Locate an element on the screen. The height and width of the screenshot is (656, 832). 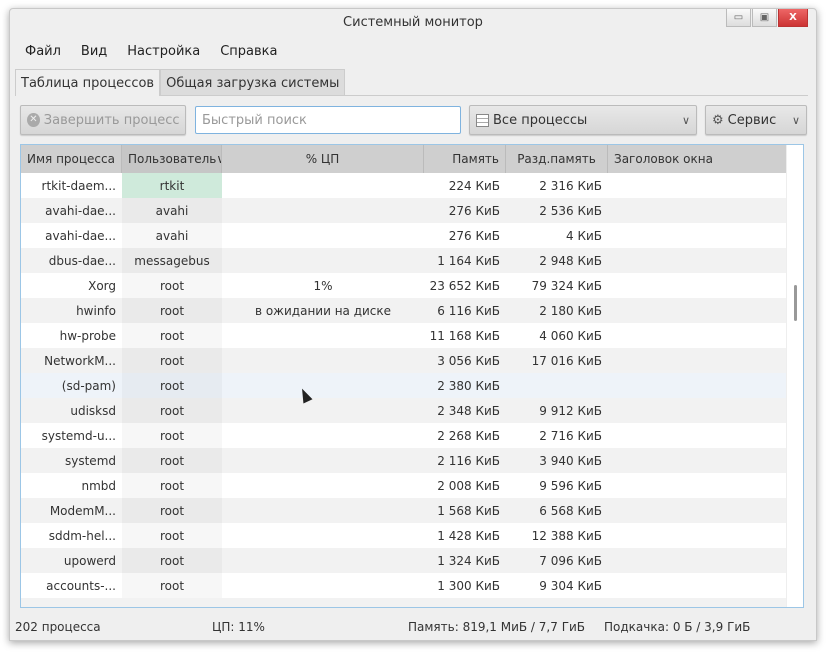
shared-memory-cell: 2 948 КиБ is located at coordinates (570, 260).